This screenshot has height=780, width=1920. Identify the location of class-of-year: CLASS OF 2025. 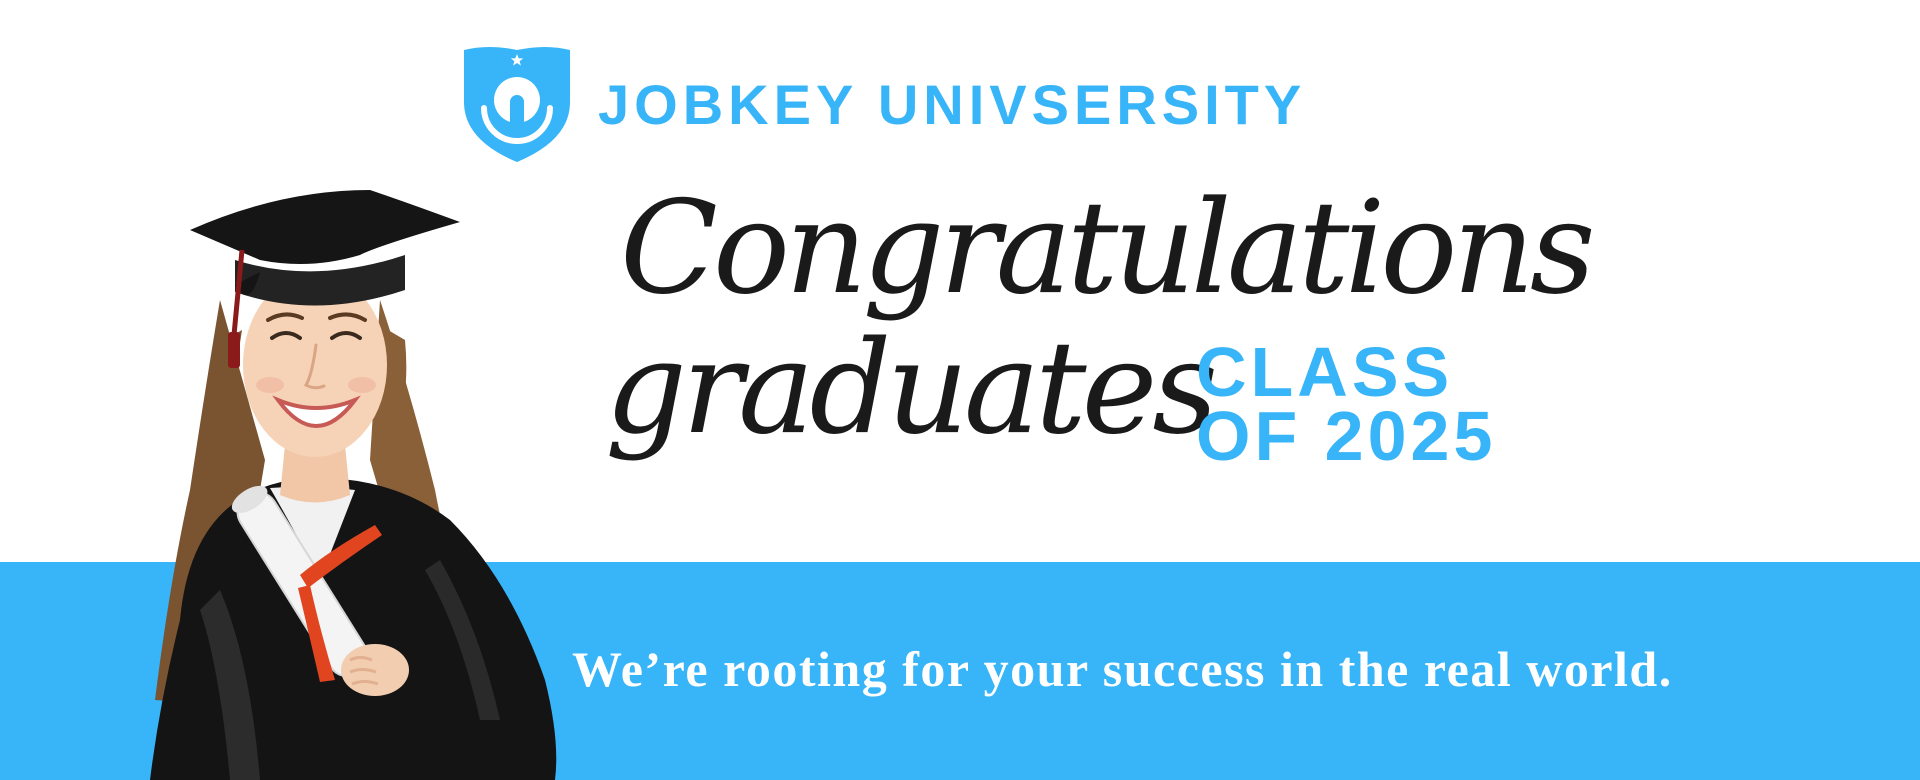
(1346, 404).